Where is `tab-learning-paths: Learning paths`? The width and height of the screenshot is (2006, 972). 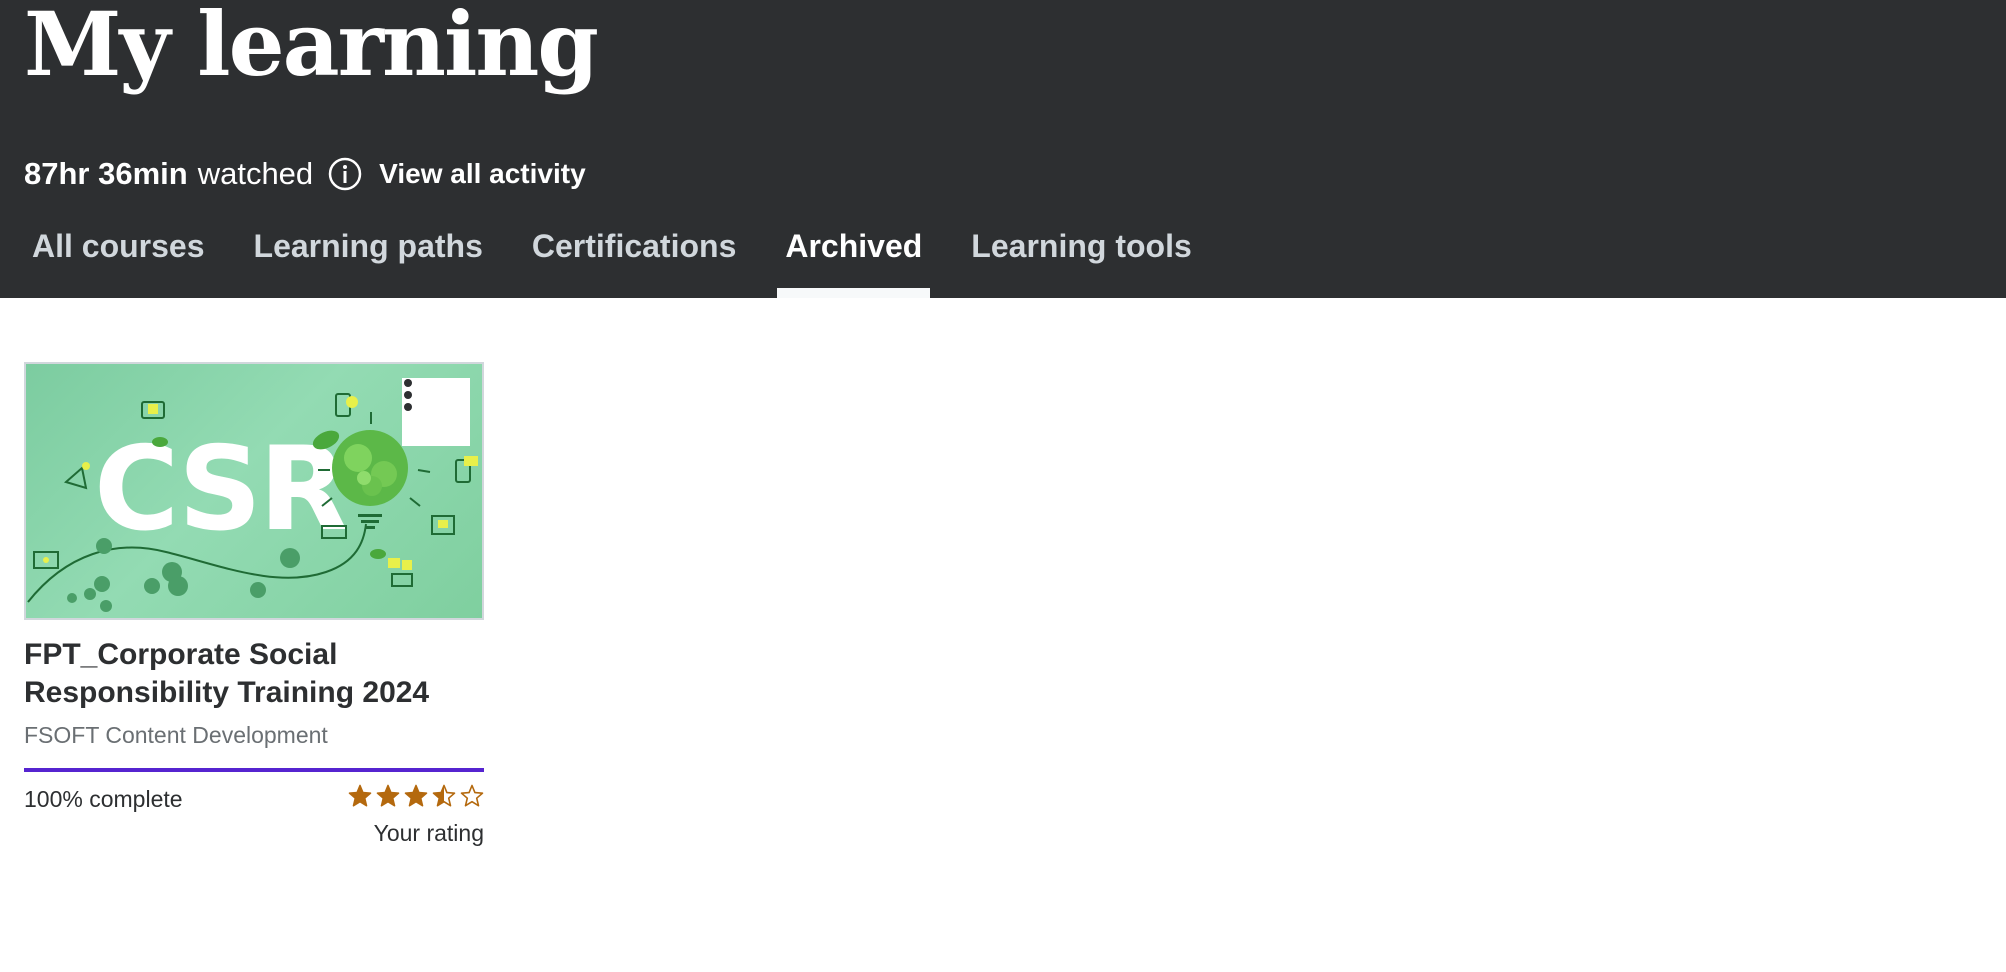 tab-learning-paths: Learning paths is located at coordinates (368, 259).